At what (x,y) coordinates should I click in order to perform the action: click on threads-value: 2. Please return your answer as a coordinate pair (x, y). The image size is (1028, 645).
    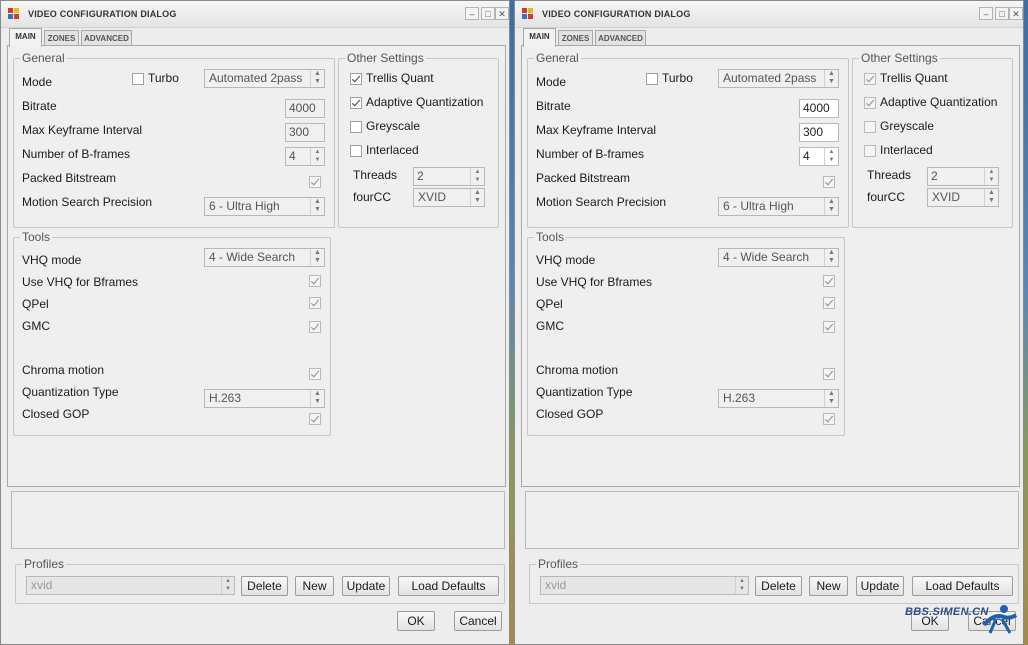
    Looking at the image, I should click on (934, 176).